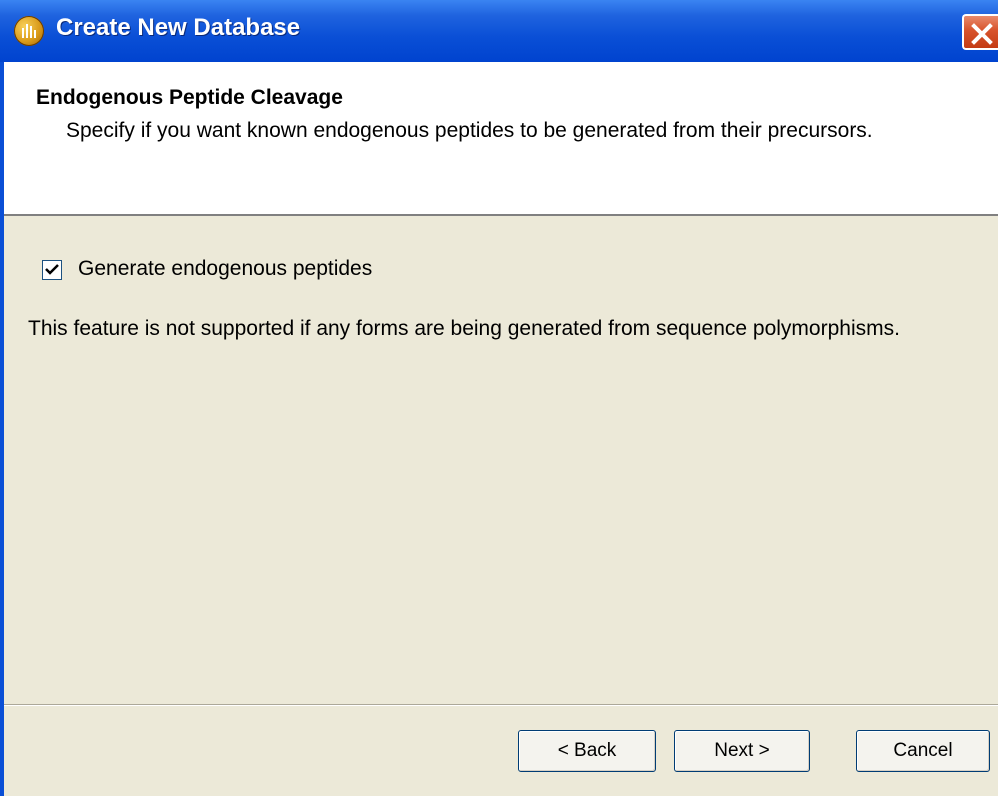 This screenshot has width=998, height=796. I want to click on next-button: Next >, so click(742, 751).